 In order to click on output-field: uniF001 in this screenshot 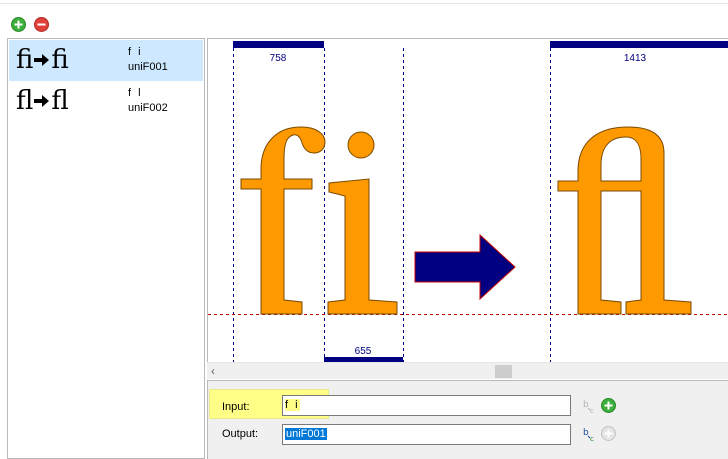, I will do `click(426, 434)`.